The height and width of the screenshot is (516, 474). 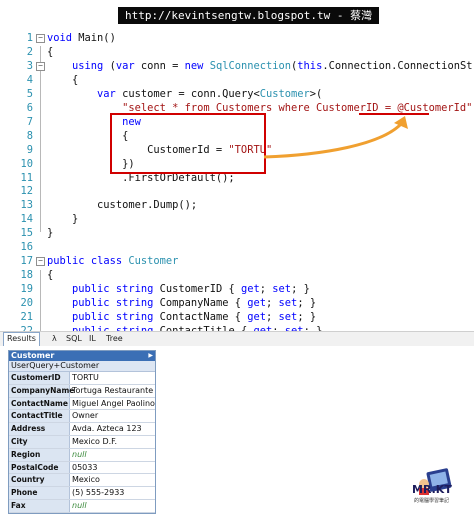 I want to click on code-text: public string ContactName { get; set; }, so click(x=194, y=317).